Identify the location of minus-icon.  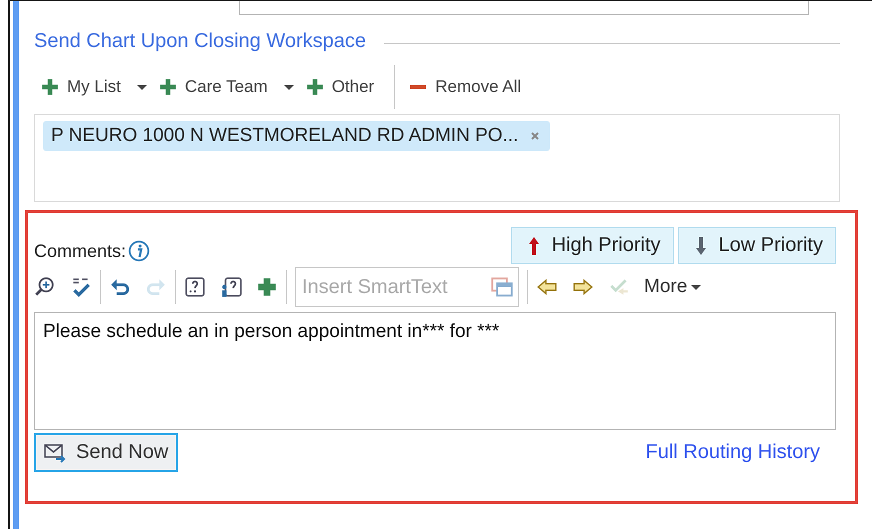
(418, 87).